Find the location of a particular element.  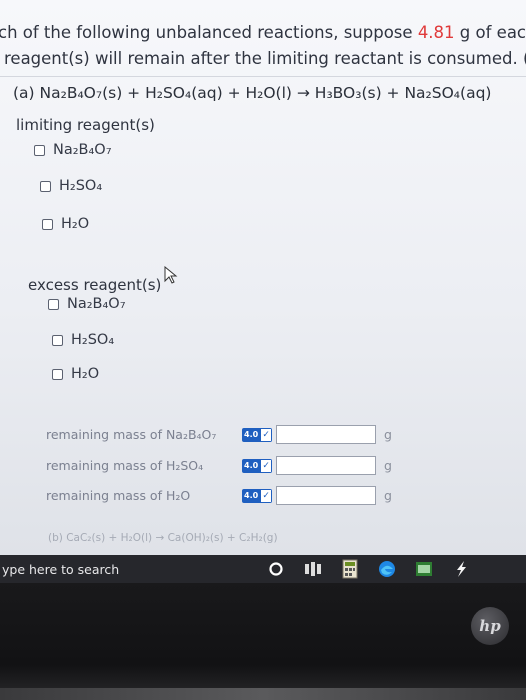

mouse-cursor-icon is located at coordinates (171, 276).